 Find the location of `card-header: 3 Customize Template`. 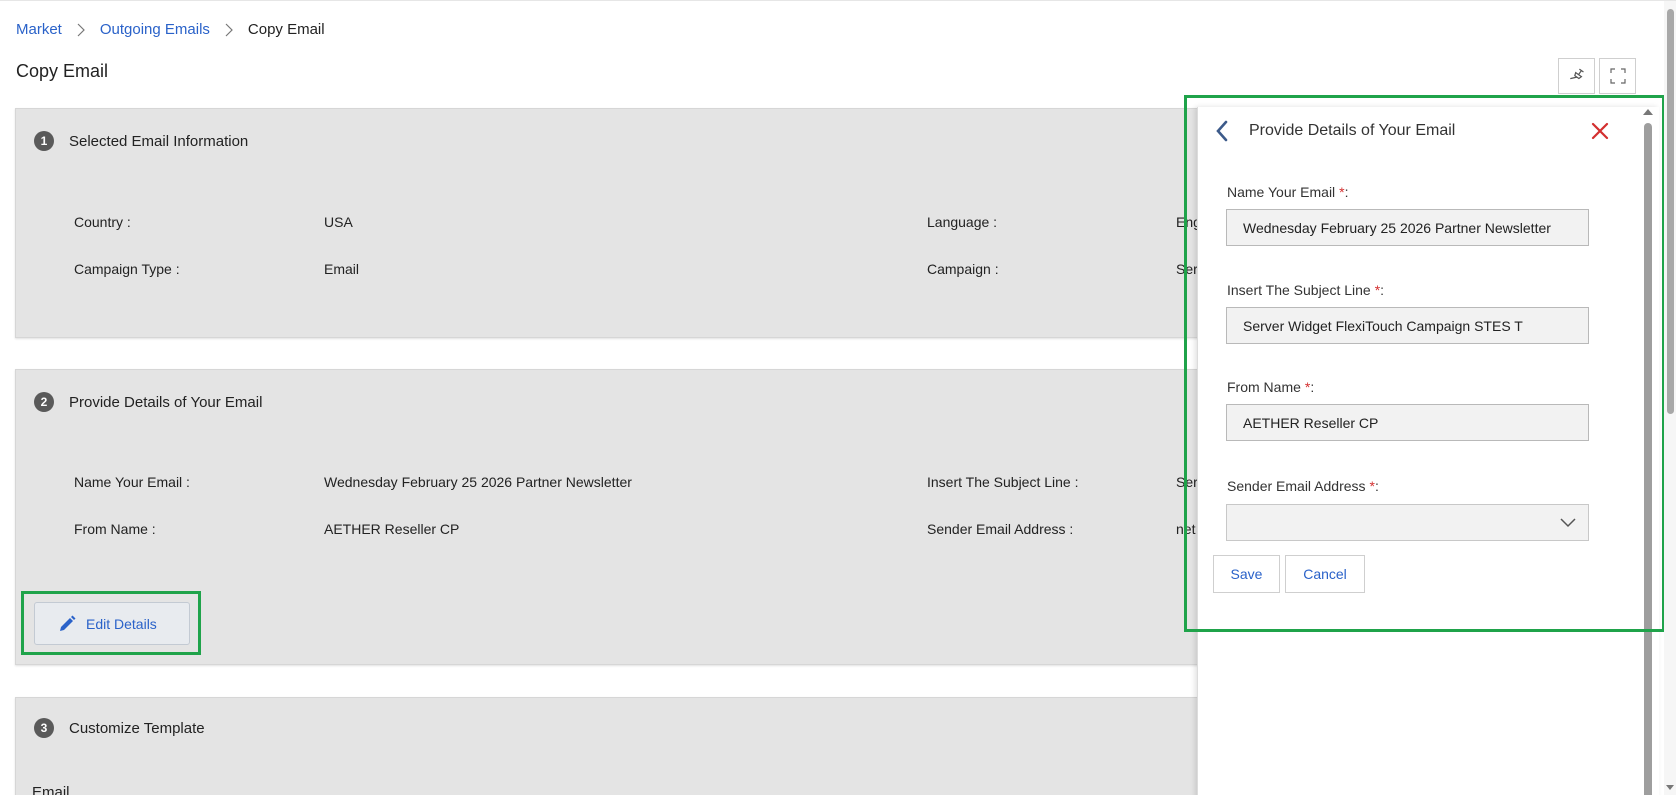

card-header: 3 Customize Template is located at coordinates (119, 728).